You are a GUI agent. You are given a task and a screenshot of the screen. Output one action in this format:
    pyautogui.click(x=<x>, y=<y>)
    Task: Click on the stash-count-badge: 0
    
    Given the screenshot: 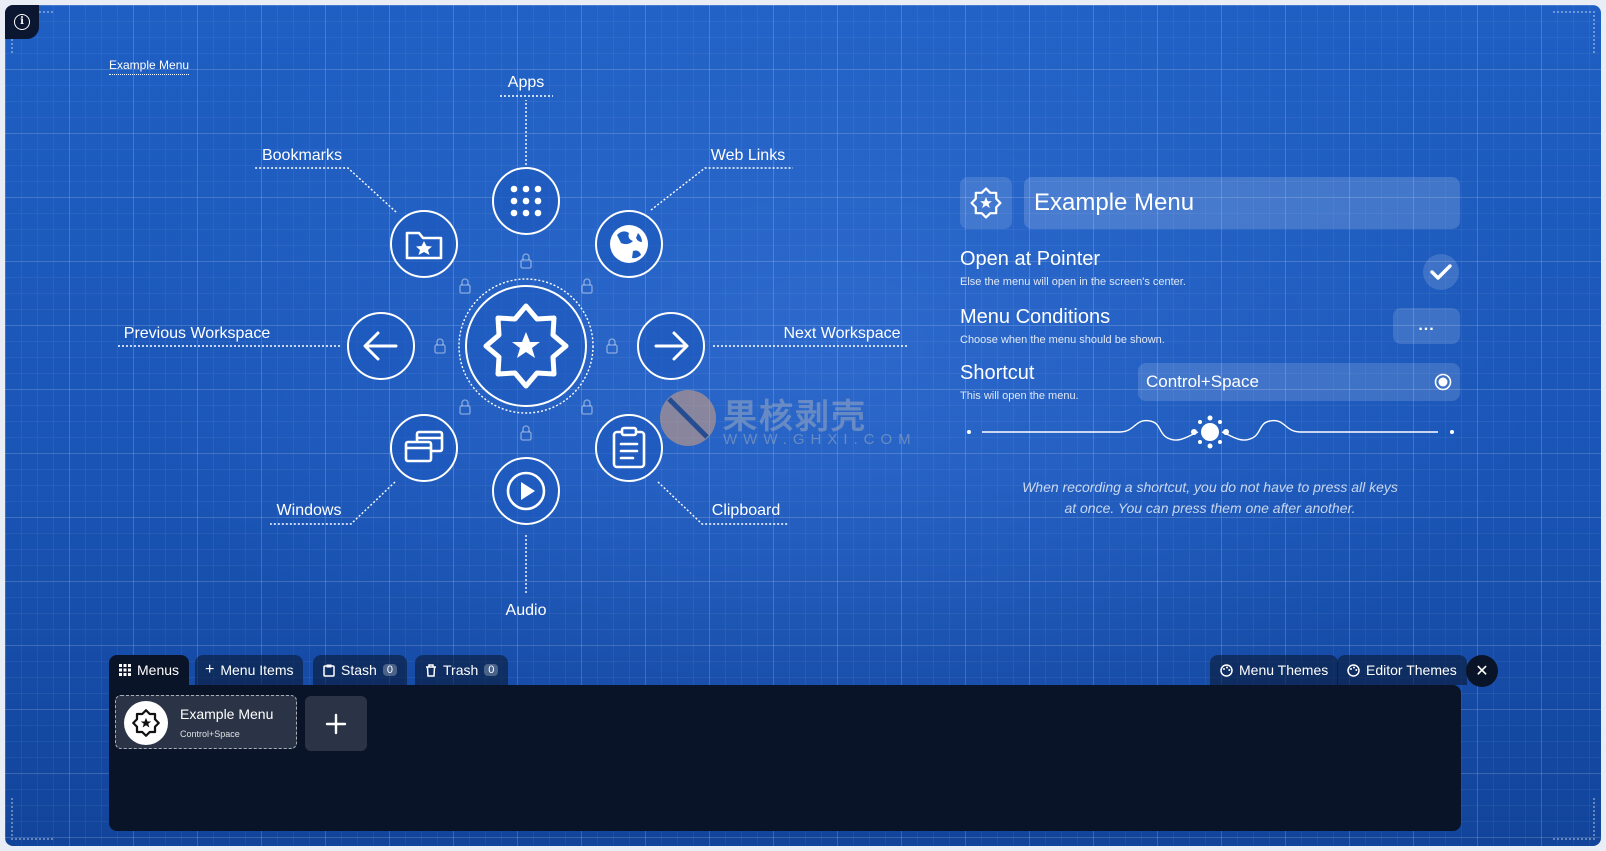 What is the action you would take?
    pyautogui.click(x=389, y=670)
    